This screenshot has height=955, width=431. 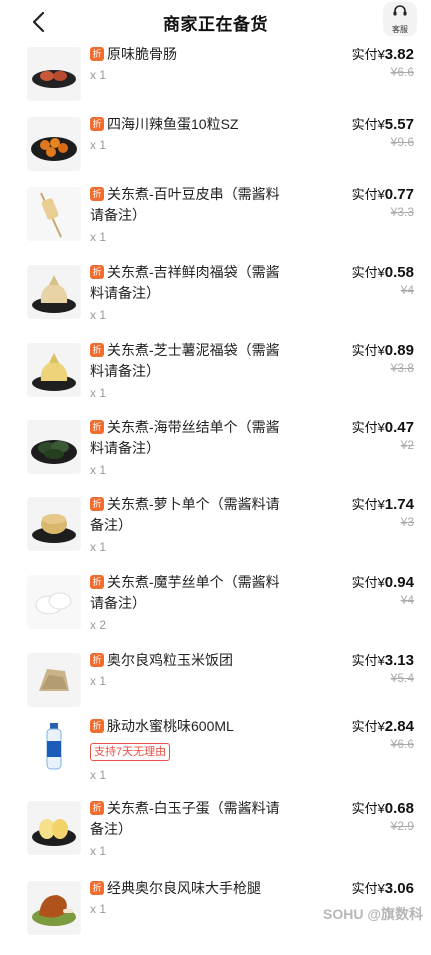 What do you see at coordinates (170, 660) in the screenshot?
I see `item-name-text: 奥尔良鸡粒玉米饭团` at bounding box center [170, 660].